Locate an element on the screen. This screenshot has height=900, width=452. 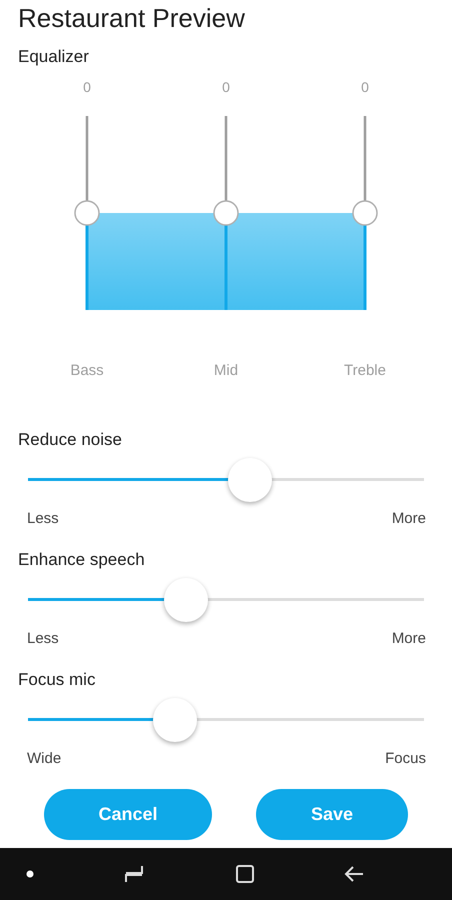
home-icon is located at coordinates (244, 874).